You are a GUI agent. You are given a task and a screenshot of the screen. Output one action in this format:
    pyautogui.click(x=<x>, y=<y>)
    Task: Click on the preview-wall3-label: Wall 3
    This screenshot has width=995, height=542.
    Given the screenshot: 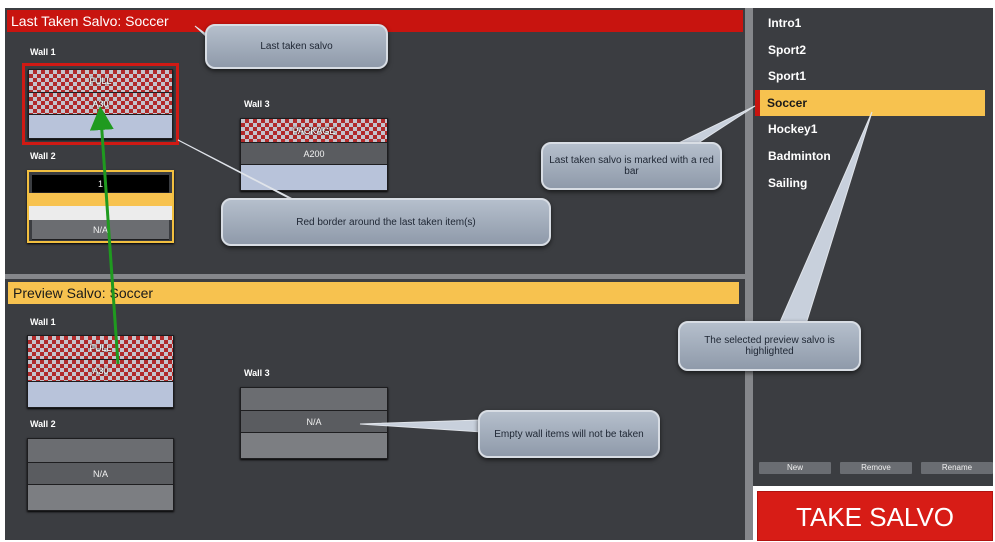 What is the action you would take?
    pyautogui.click(x=257, y=373)
    